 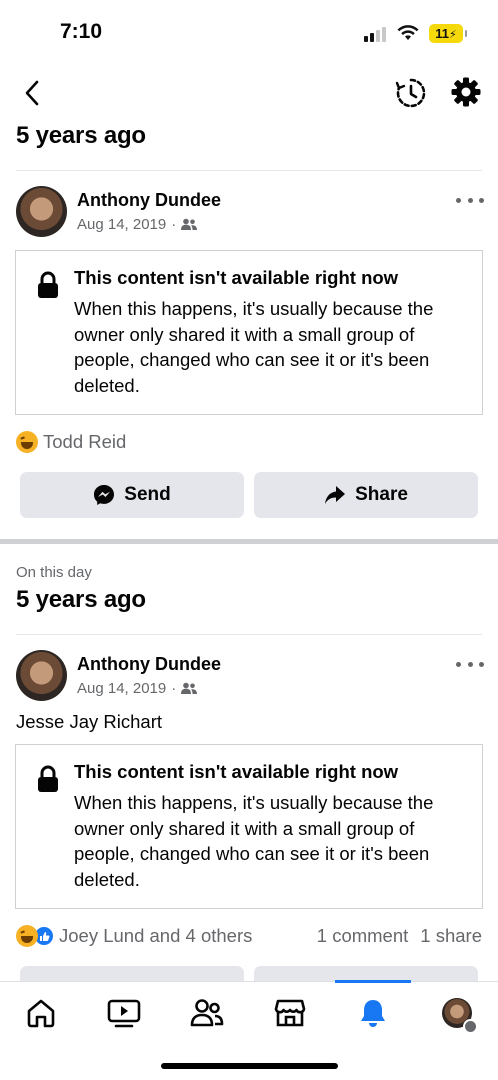 What do you see at coordinates (104, 495) in the screenshot?
I see `messenger-icon` at bounding box center [104, 495].